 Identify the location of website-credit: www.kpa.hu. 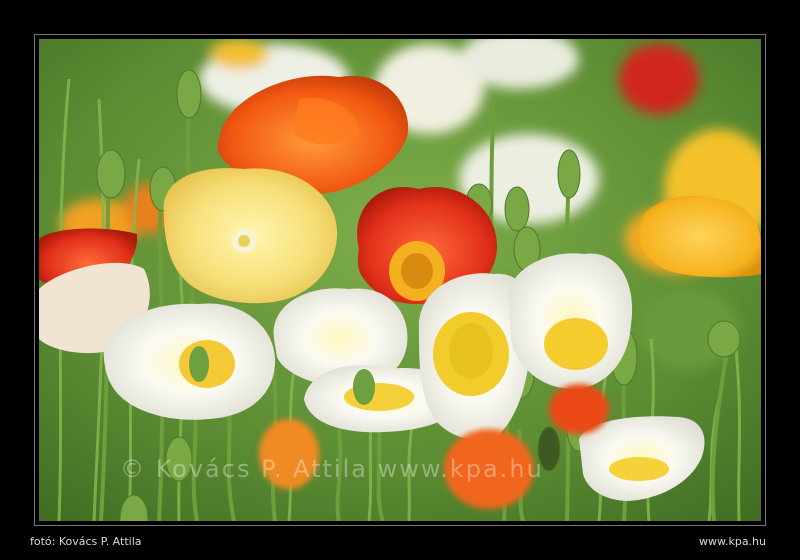
(732, 541).